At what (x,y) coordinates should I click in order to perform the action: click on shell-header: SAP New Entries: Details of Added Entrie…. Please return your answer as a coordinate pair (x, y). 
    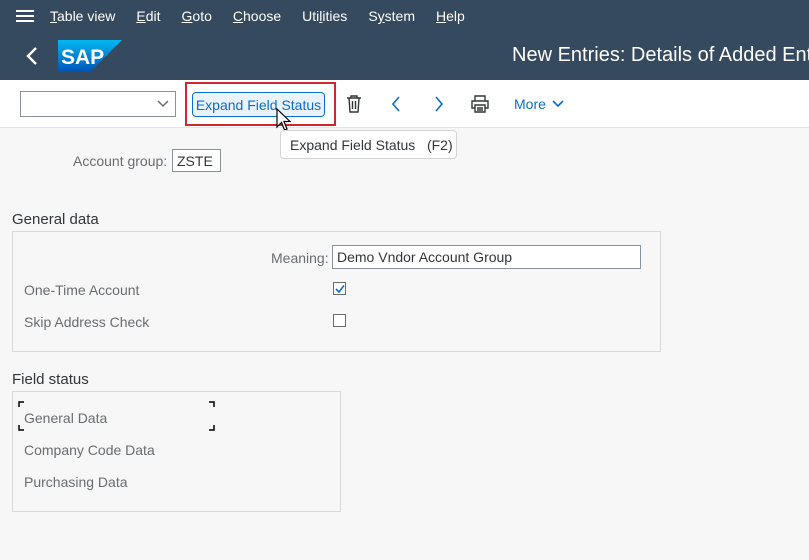
    Looking at the image, I should click on (404, 56).